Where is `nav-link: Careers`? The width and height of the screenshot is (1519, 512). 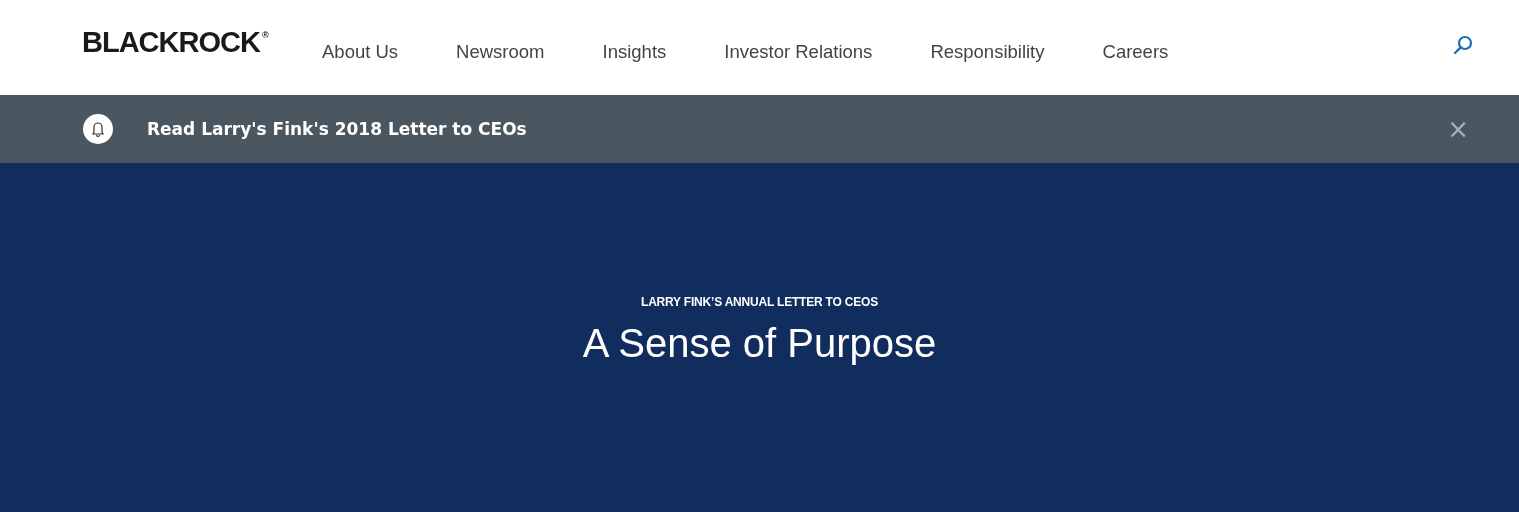
nav-link: Careers is located at coordinates (1135, 51).